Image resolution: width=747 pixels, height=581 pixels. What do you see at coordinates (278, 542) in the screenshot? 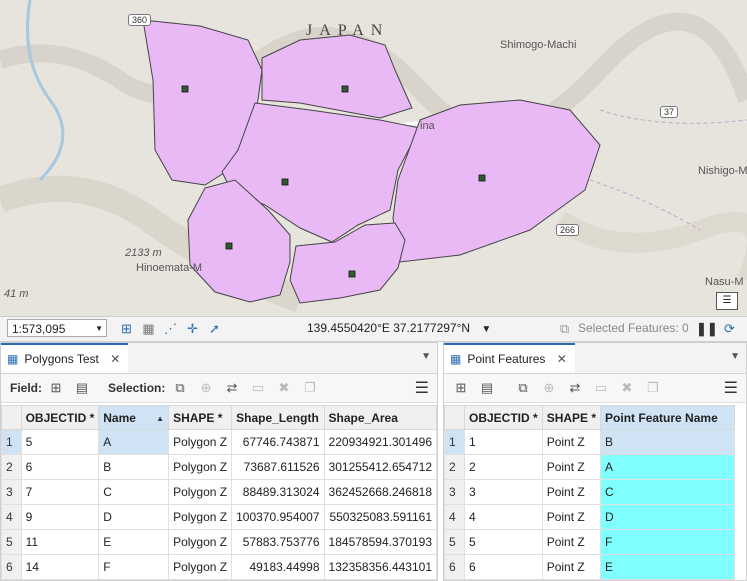
I see `shape-length-cell: 57883.753776` at bounding box center [278, 542].